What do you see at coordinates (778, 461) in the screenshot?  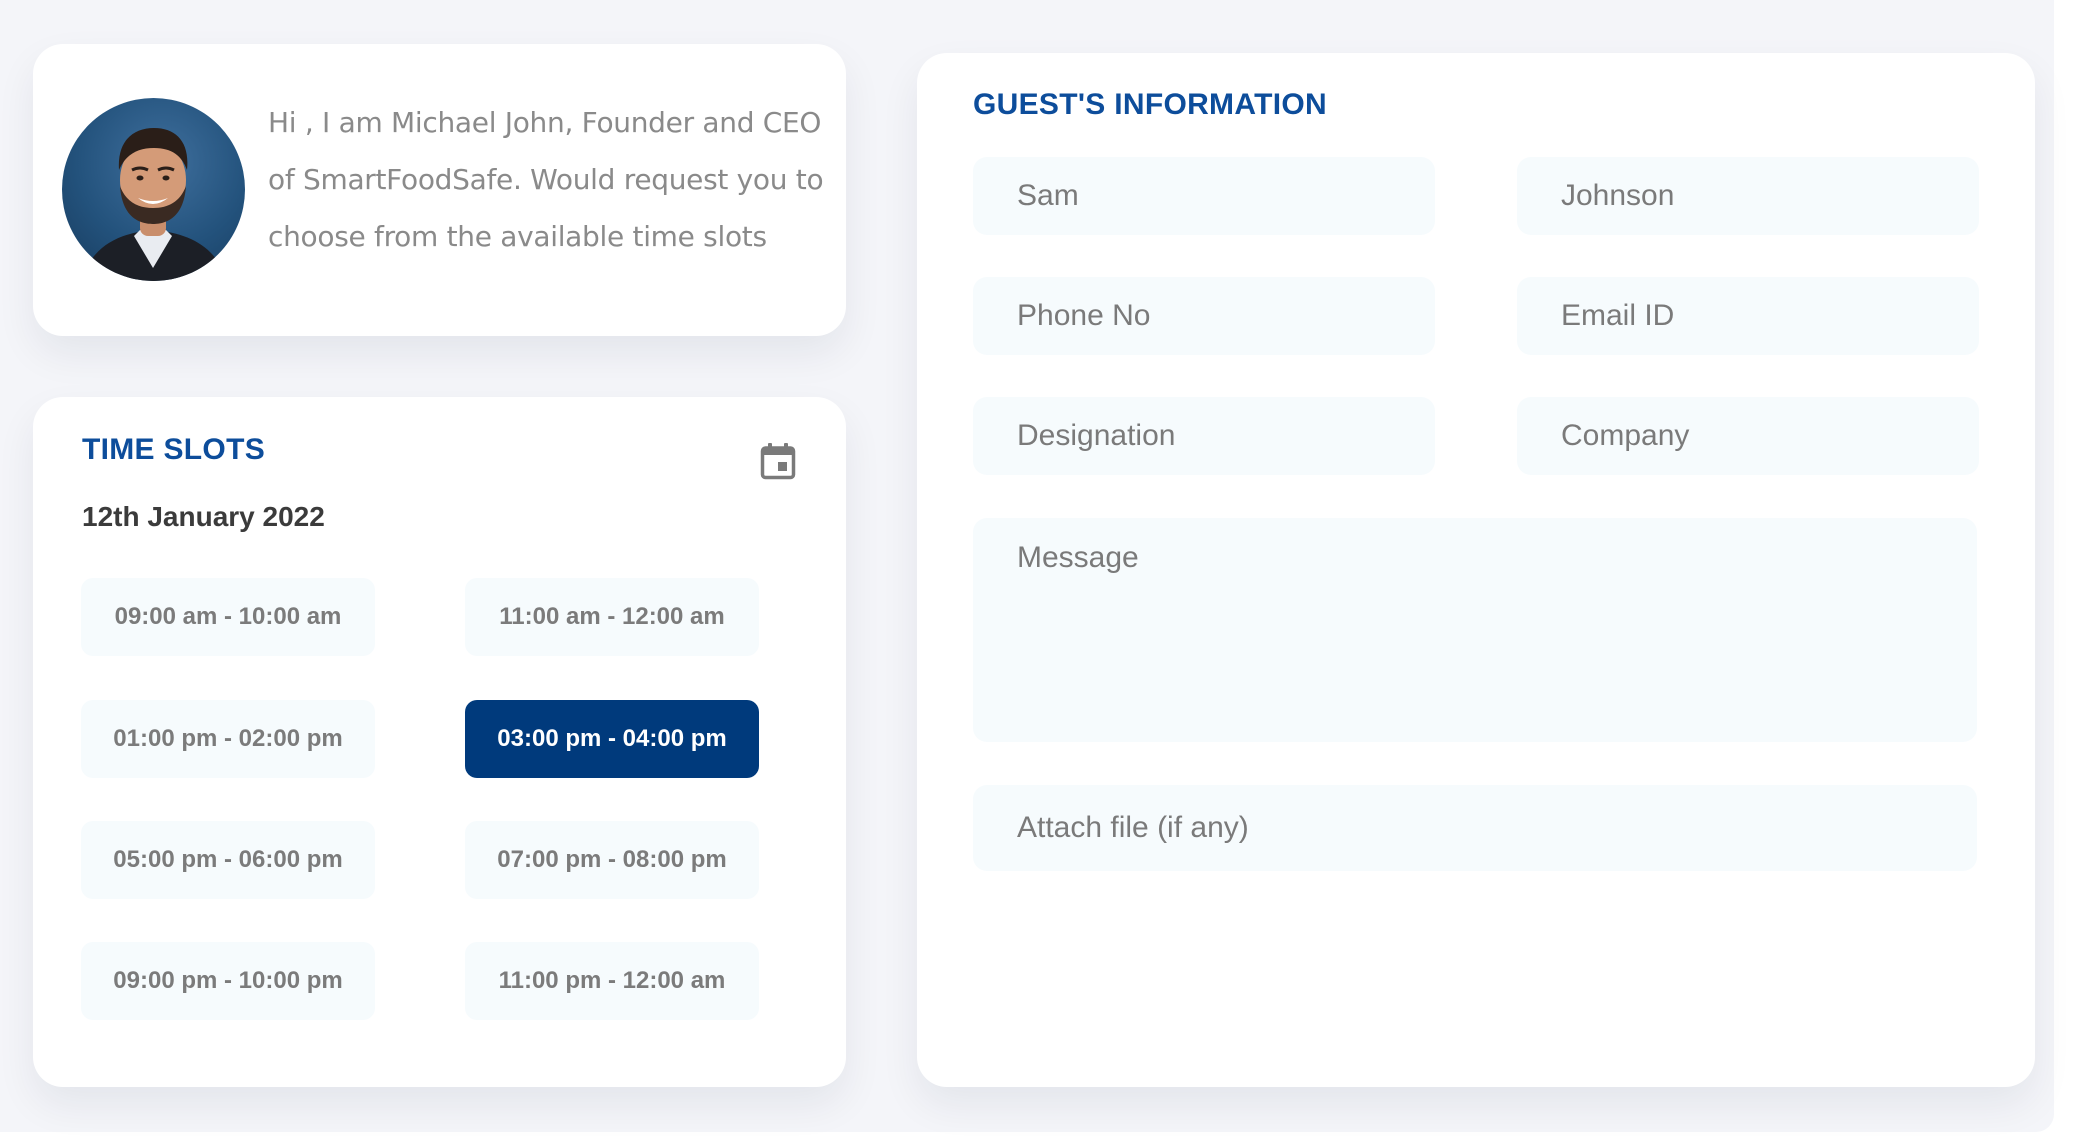 I see `calendar-icon` at bounding box center [778, 461].